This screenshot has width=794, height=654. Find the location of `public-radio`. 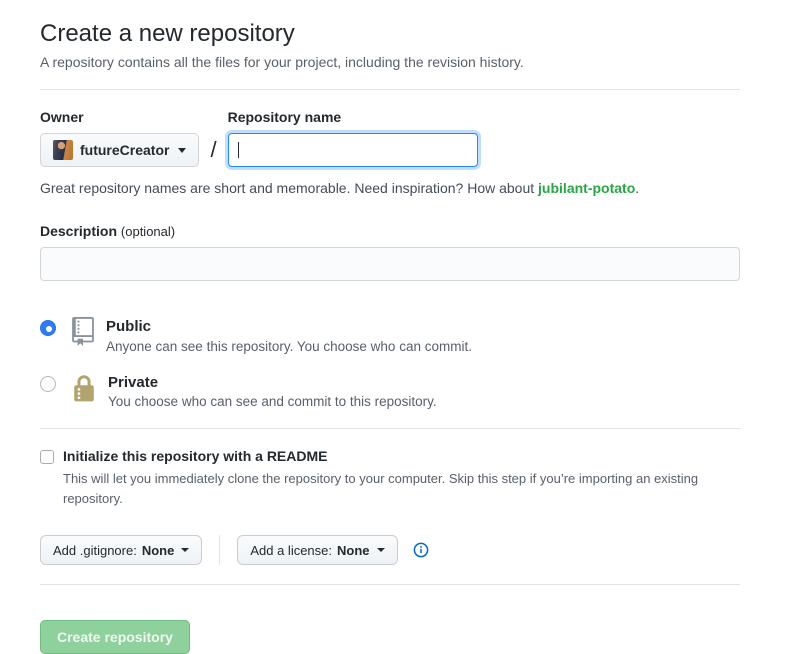

public-radio is located at coordinates (48, 328).